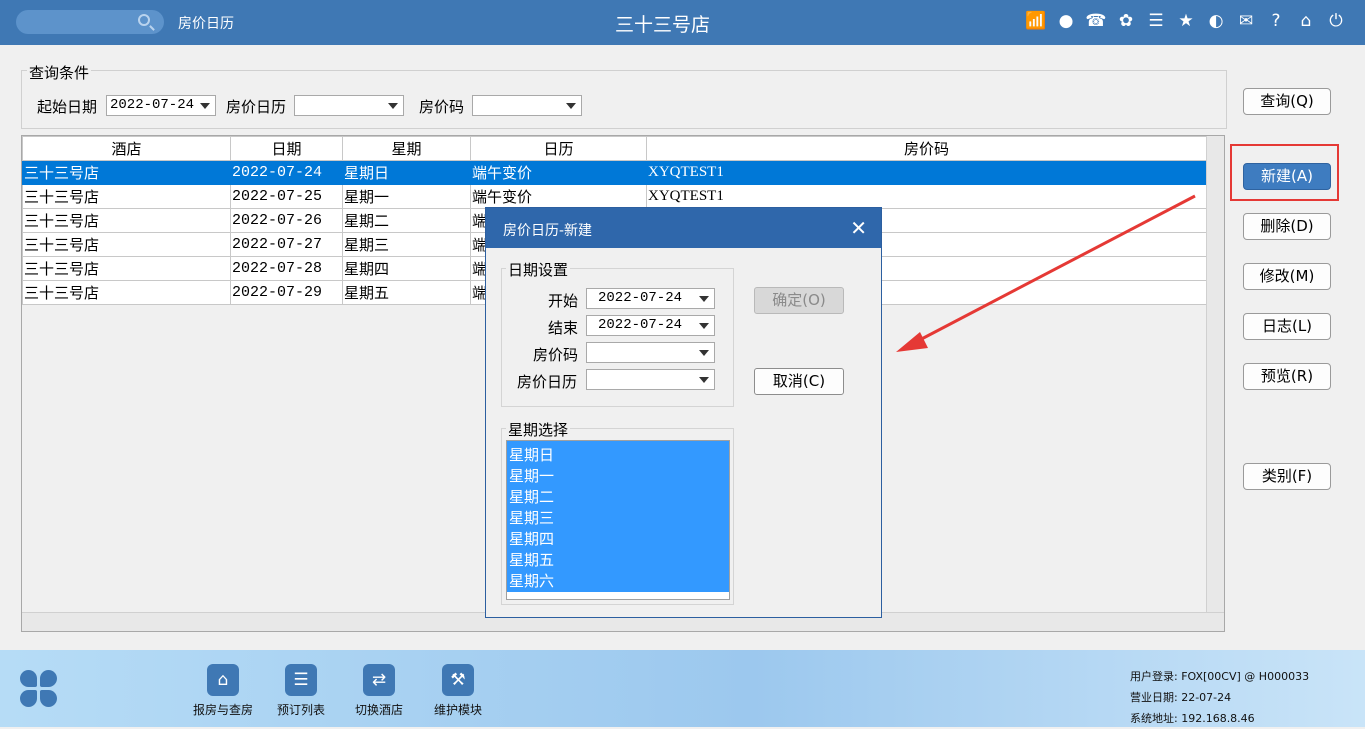 This screenshot has height=729, width=1365. I want to click on ok-button: 确定(O), so click(799, 300).